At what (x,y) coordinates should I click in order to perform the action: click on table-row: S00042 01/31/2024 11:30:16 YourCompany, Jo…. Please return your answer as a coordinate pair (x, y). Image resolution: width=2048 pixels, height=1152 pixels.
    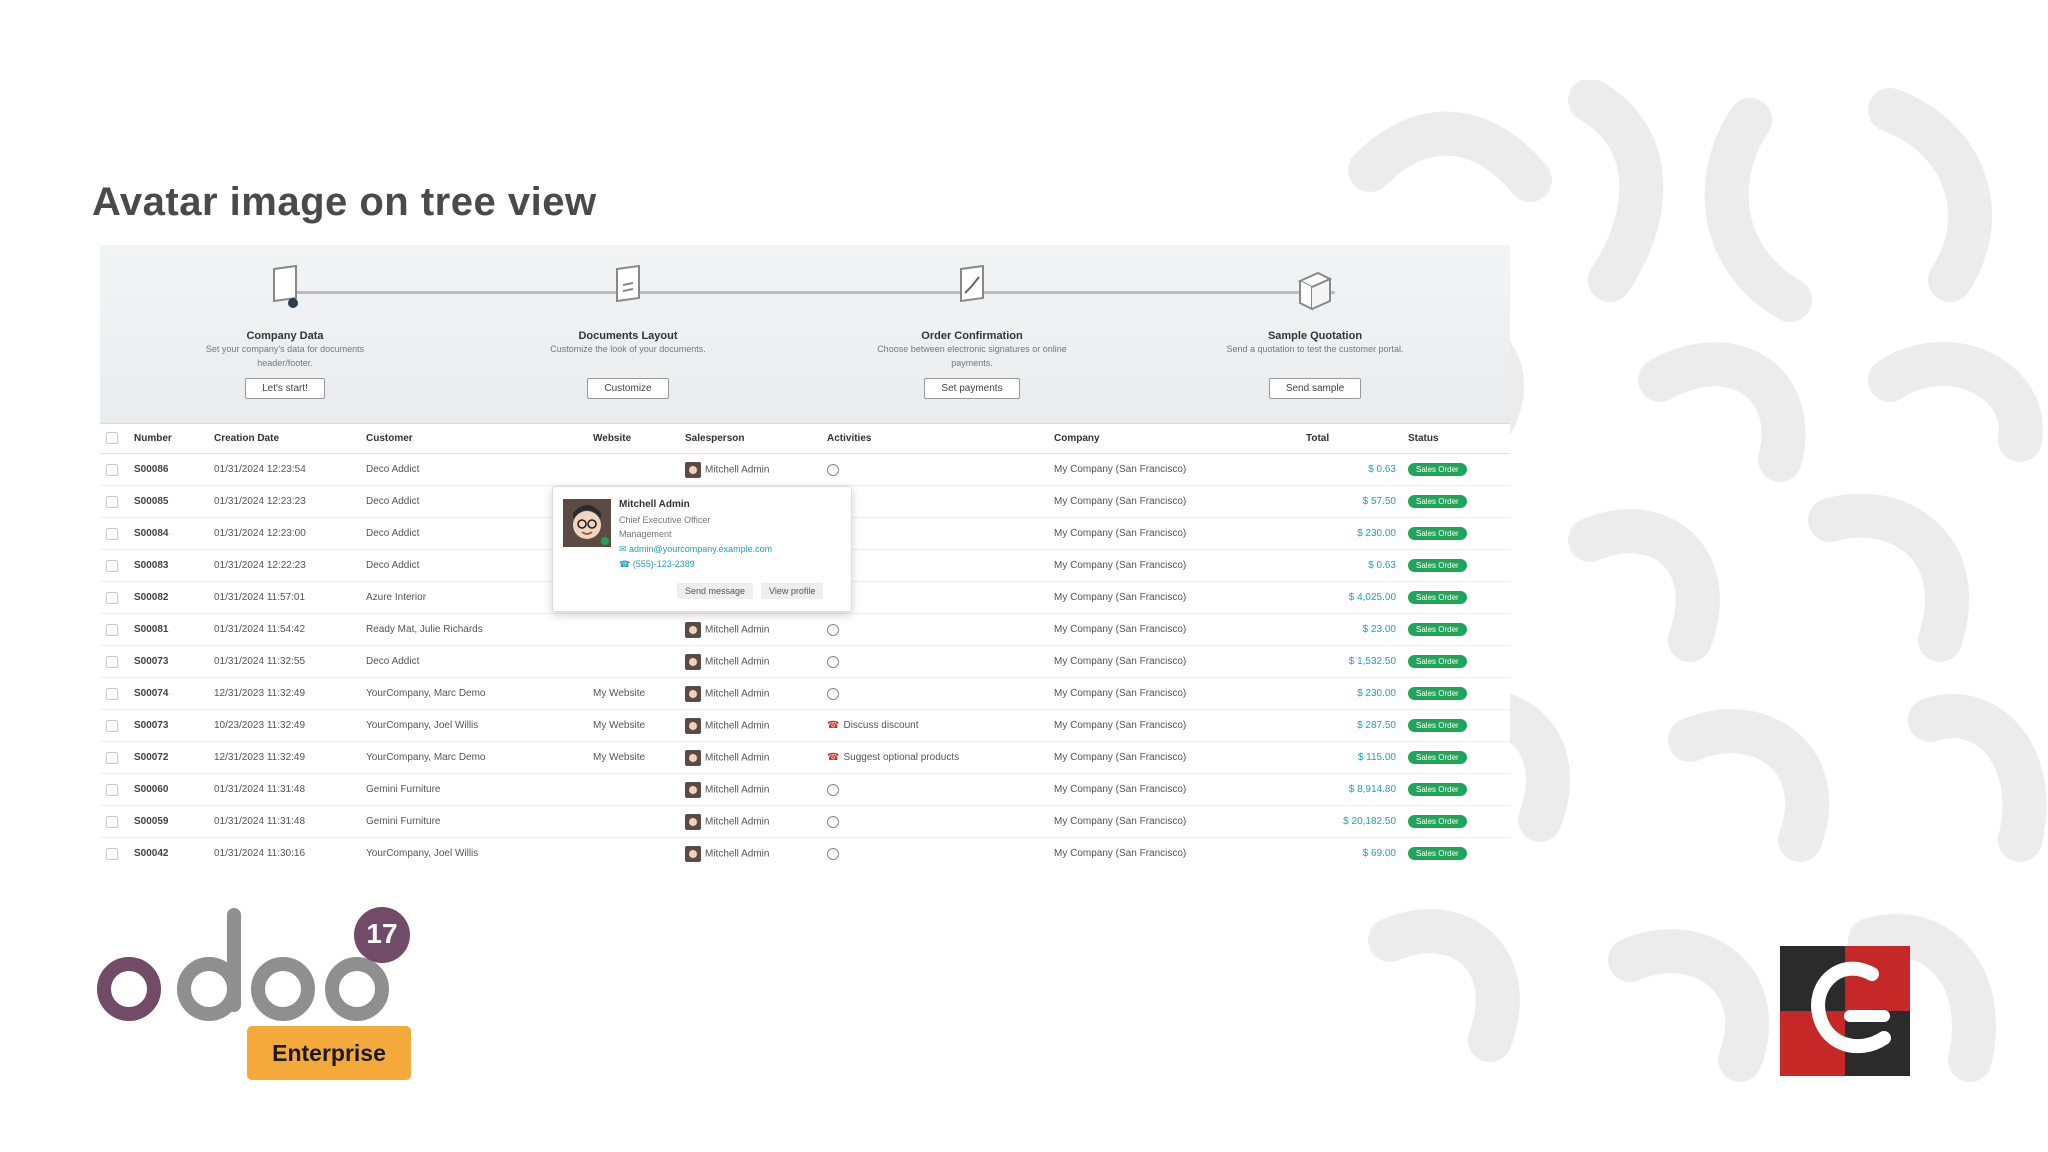
    Looking at the image, I should click on (805, 851).